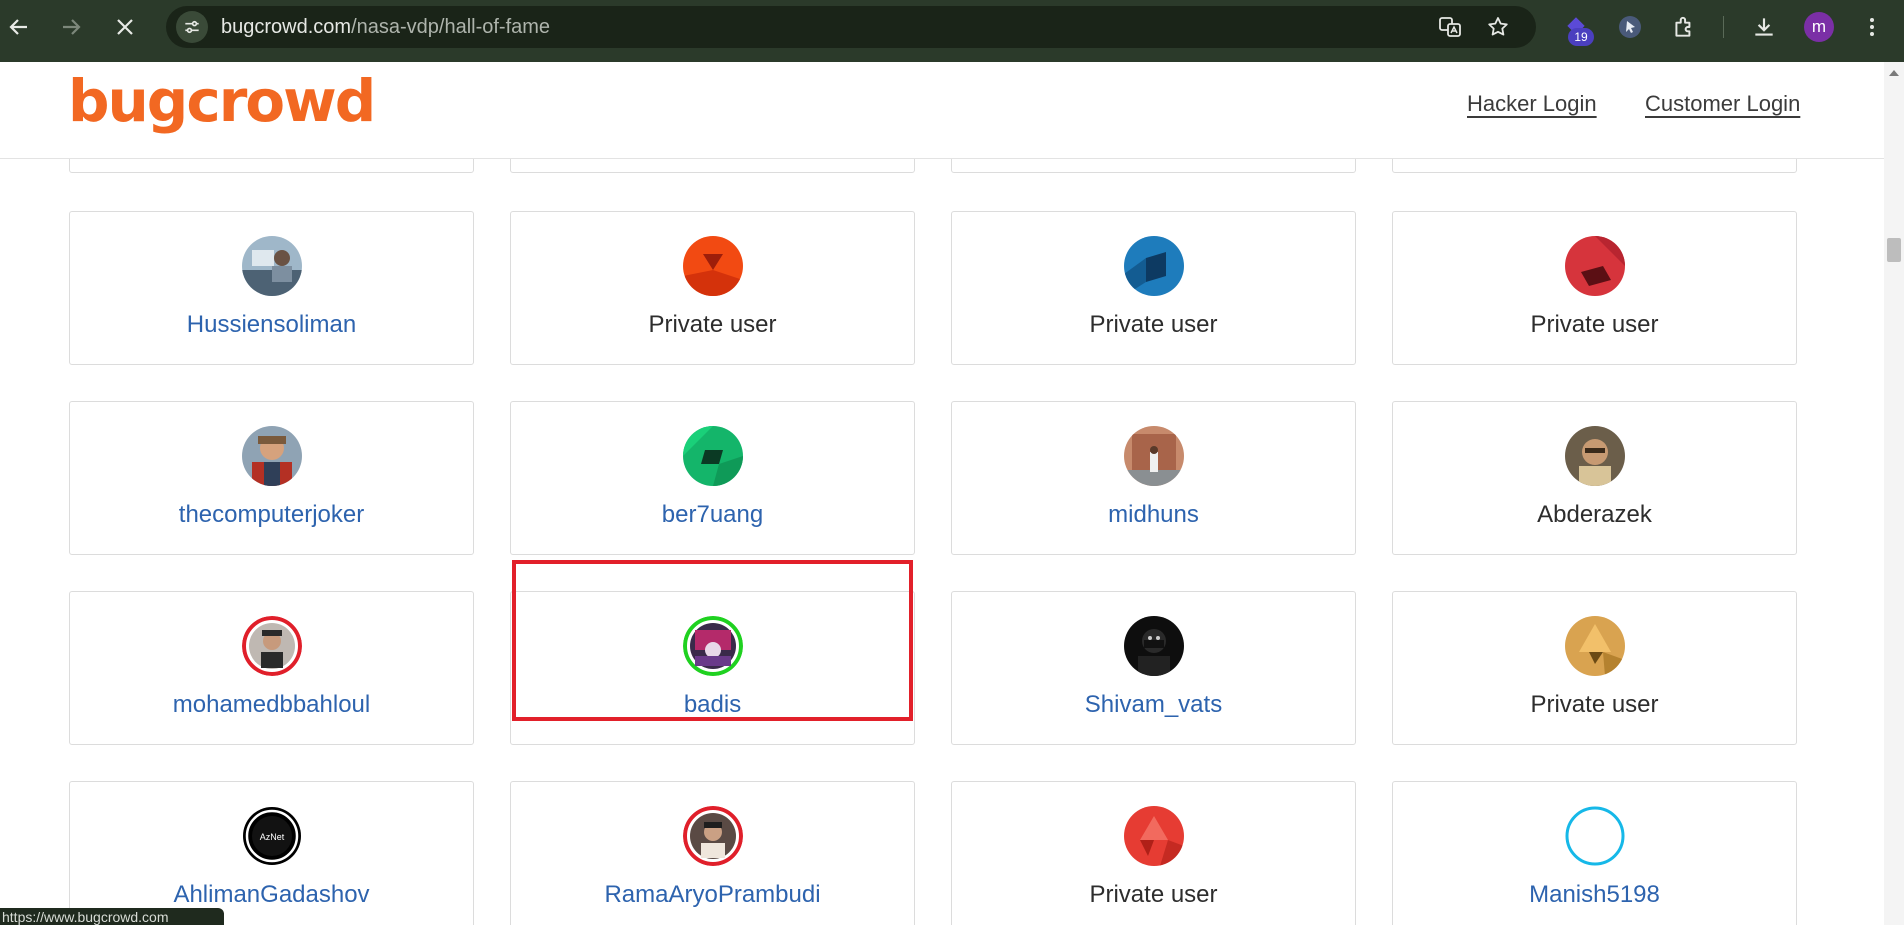 The width and height of the screenshot is (1904, 925). I want to click on hacker-login-link: Hacker Login, so click(1532, 104).